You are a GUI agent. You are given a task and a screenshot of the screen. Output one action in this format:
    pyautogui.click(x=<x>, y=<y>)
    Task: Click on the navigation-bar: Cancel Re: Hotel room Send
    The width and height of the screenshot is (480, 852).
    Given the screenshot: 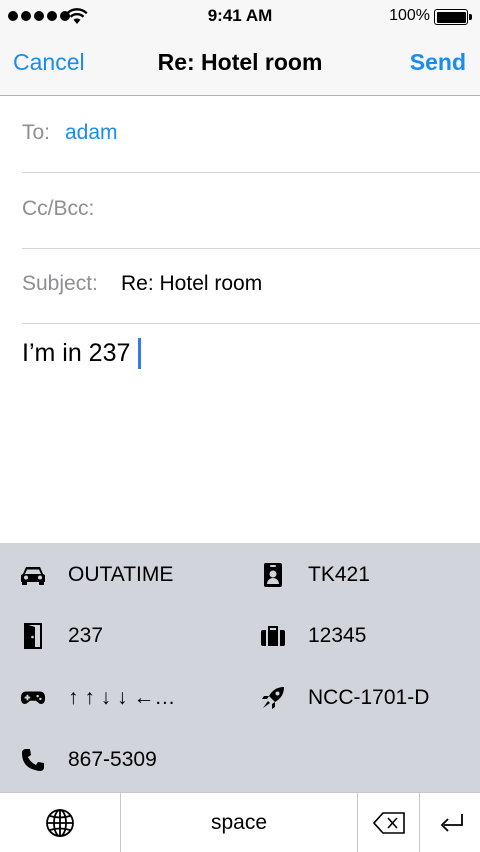 What is the action you would take?
    pyautogui.click(x=240, y=64)
    